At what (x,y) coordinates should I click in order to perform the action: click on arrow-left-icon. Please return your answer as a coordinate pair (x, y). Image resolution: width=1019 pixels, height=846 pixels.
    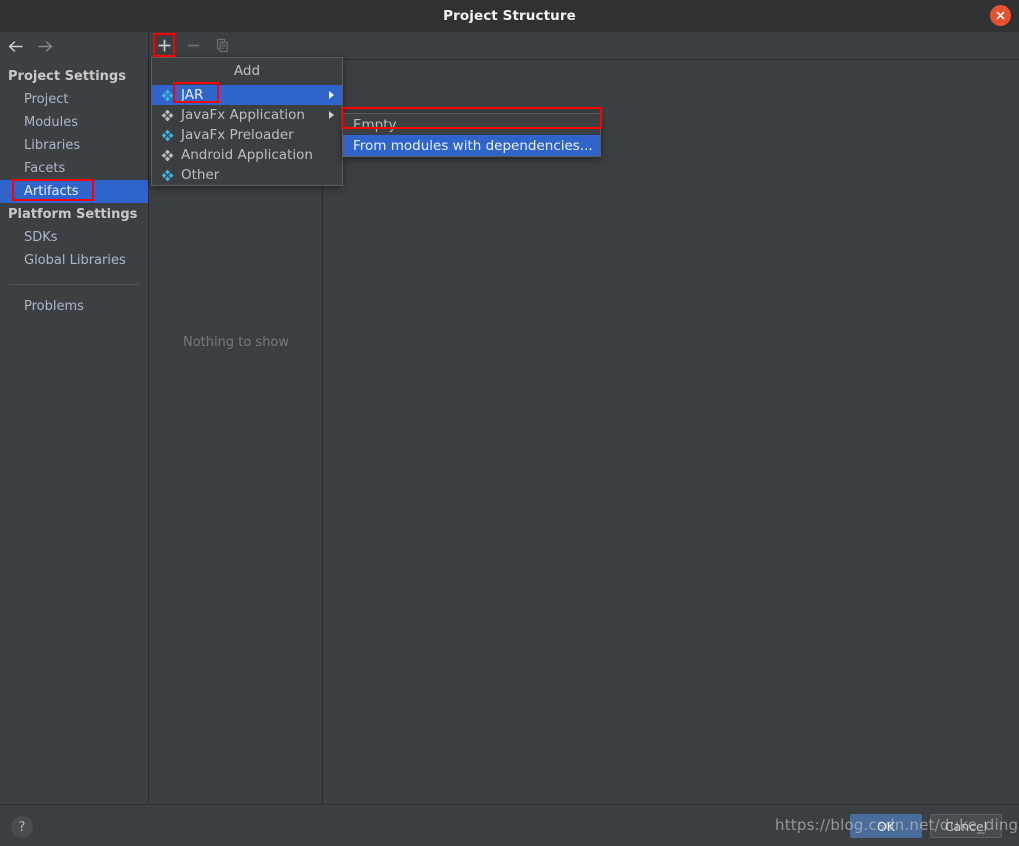
    Looking at the image, I should click on (15, 46).